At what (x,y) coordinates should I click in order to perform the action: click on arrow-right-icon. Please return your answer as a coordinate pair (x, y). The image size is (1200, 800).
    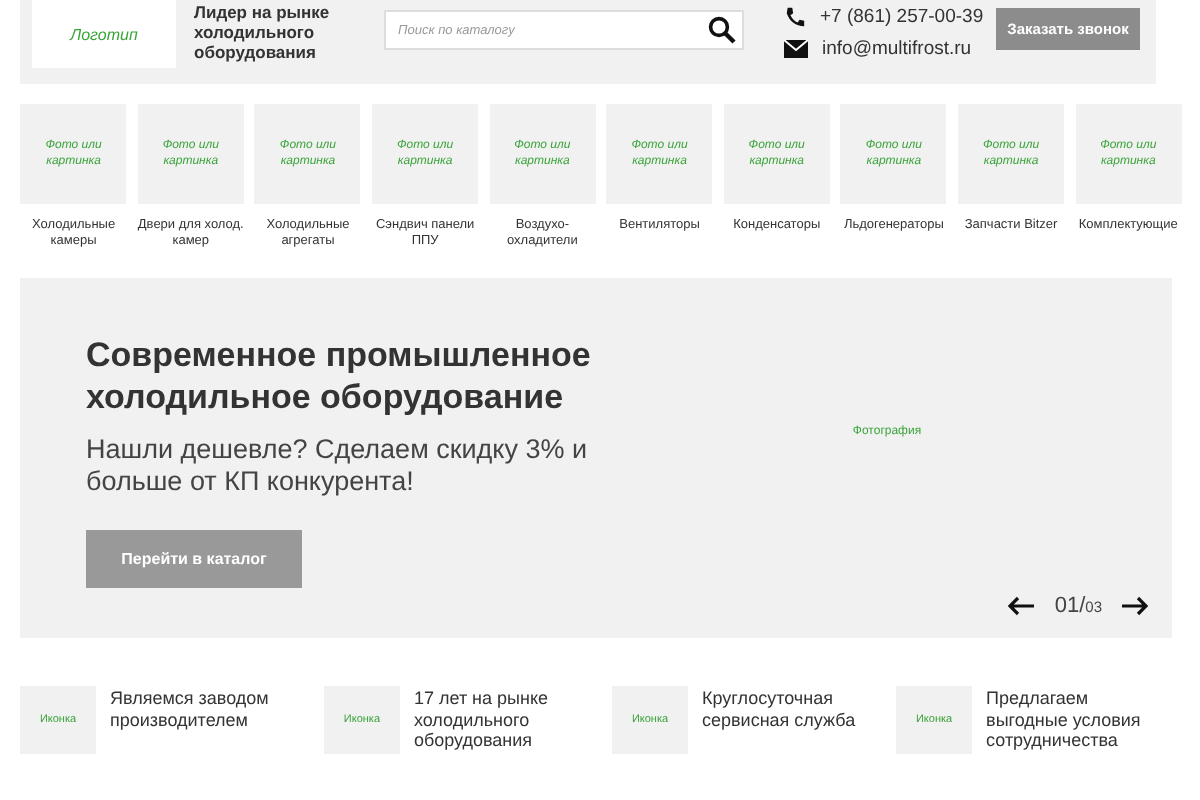
    Looking at the image, I should click on (1134, 606).